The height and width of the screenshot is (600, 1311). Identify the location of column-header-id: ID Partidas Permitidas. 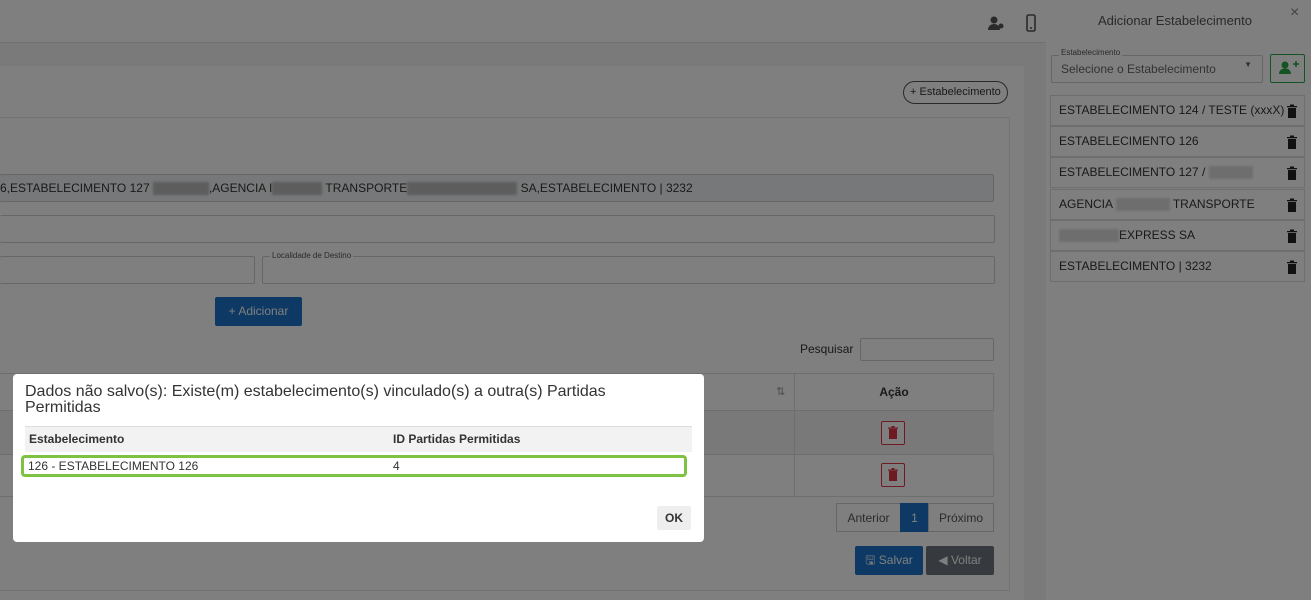
(457, 439).